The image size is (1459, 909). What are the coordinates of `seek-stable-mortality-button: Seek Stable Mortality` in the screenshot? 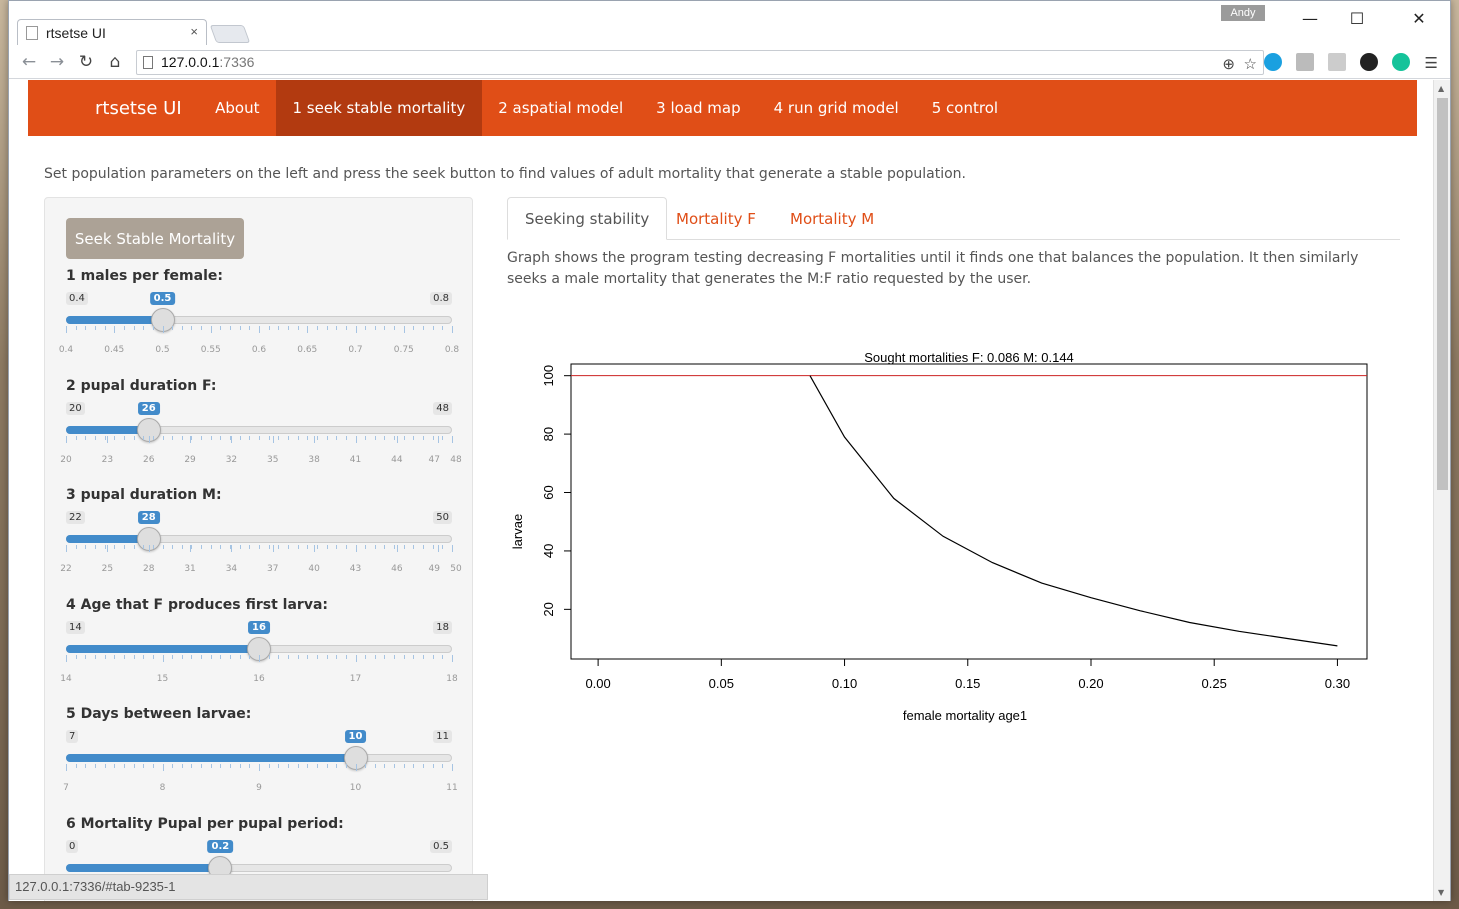 It's located at (155, 238).